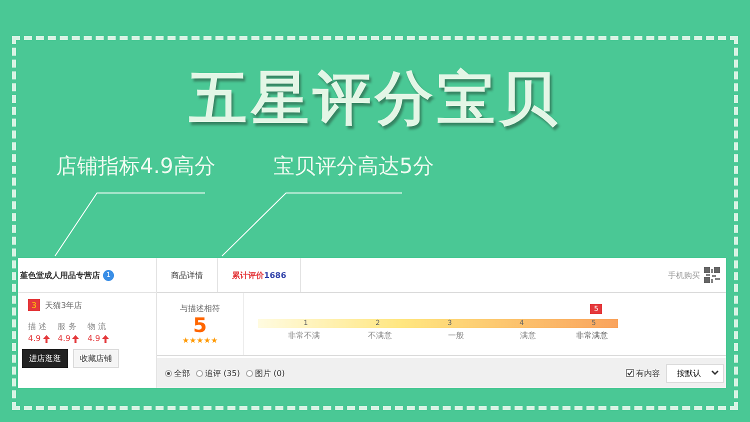  Describe the element at coordinates (695, 373) in the screenshot. I see `sort-dropdown: 按默认` at that location.